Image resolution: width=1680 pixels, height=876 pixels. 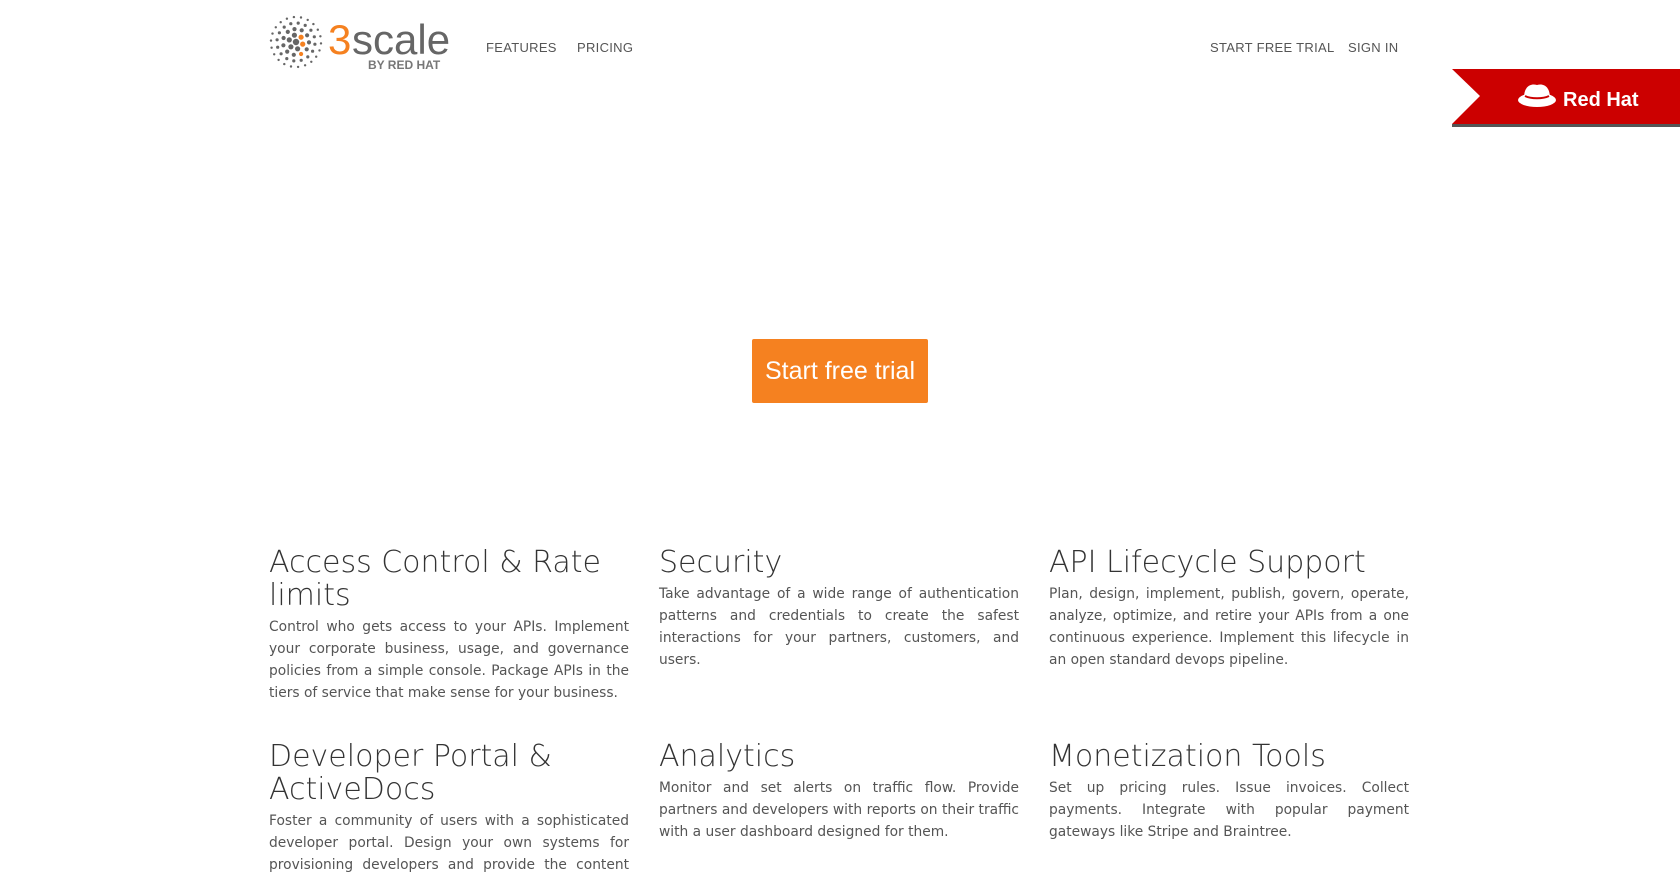 What do you see at coordinates (401, 39) in the screenshot?
I see `logo-wordmark: scale` at bounding box center [401, 39].